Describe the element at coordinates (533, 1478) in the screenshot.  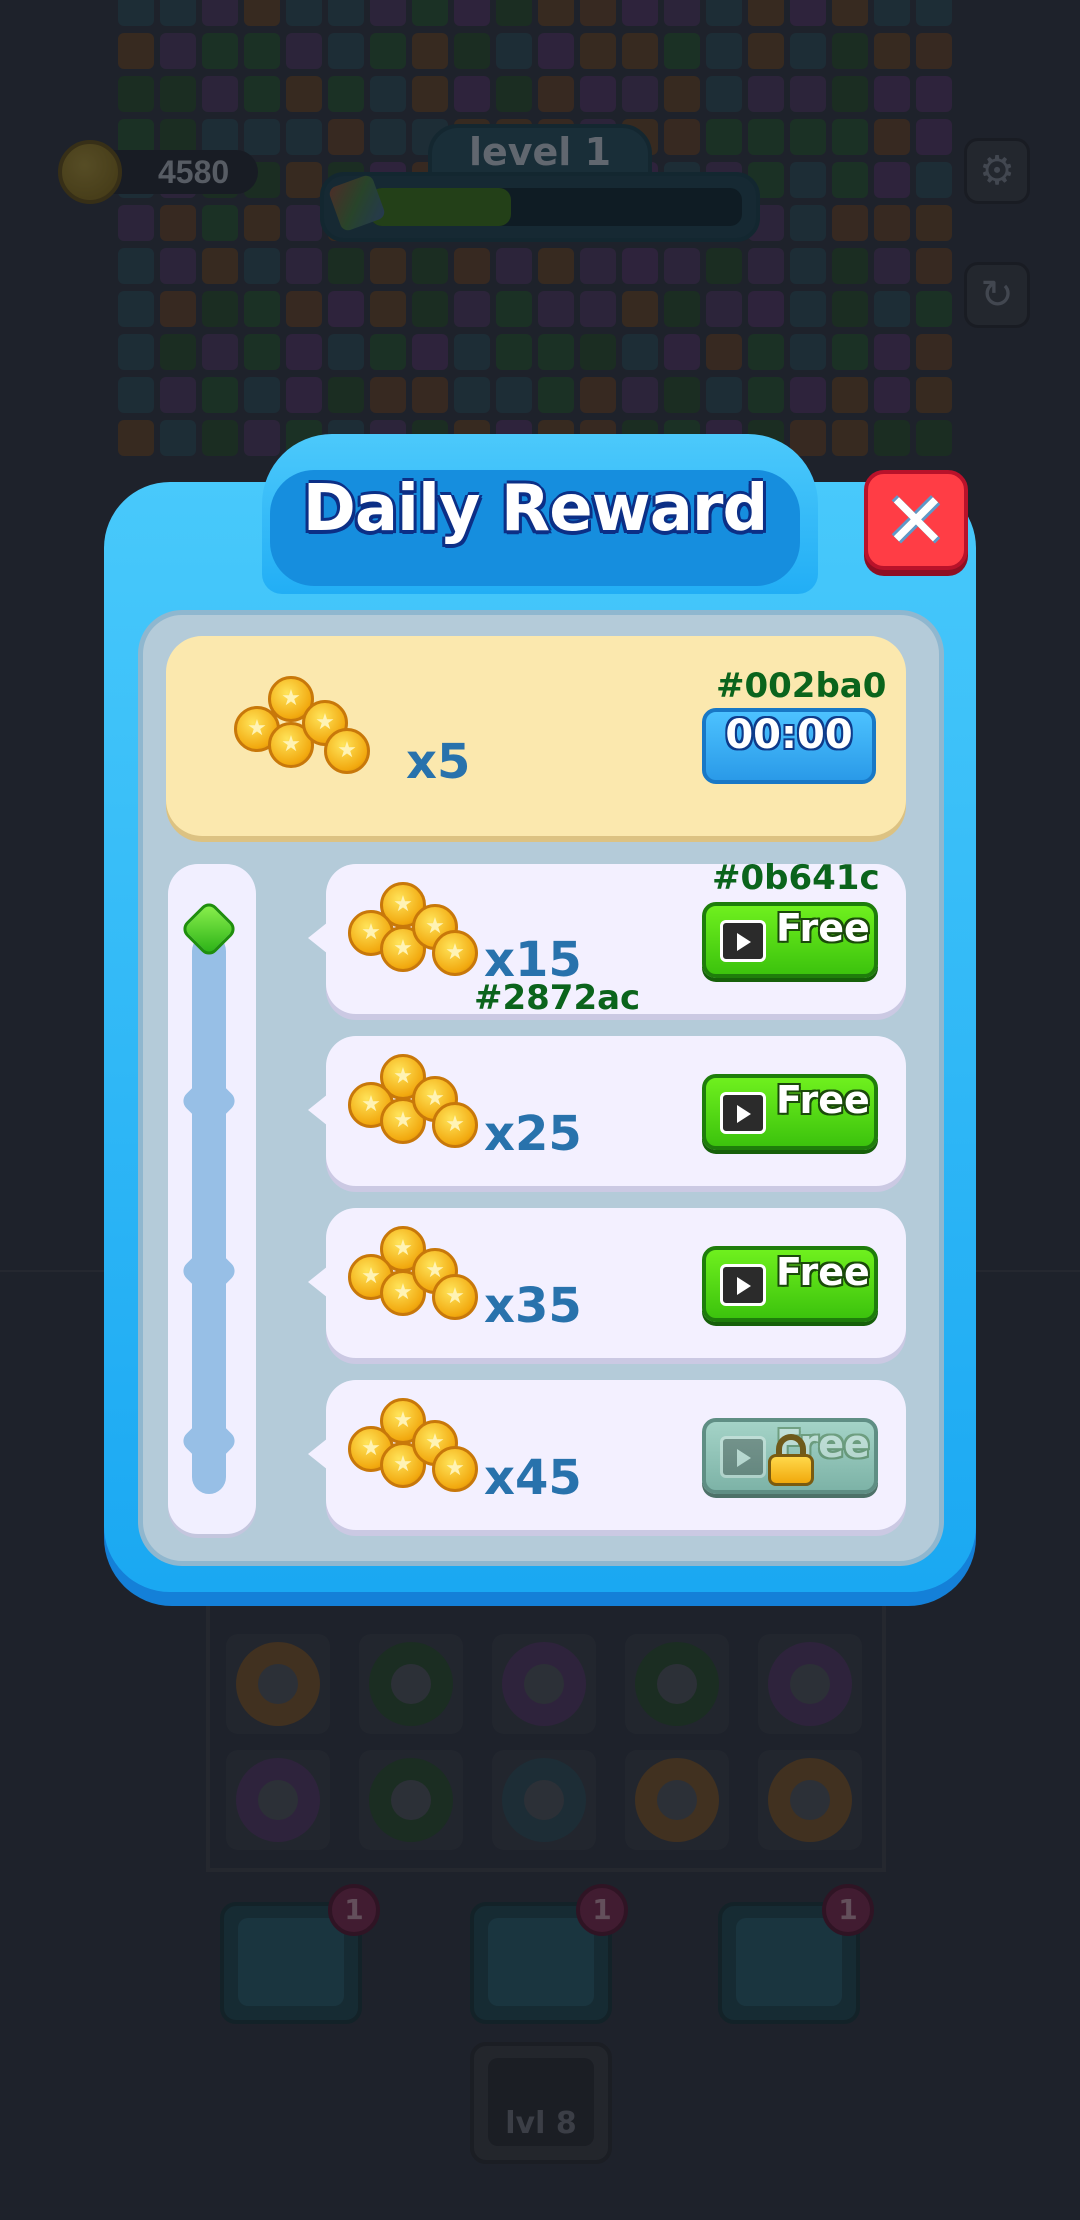
I see `reward-multiplier: x45` at that location.